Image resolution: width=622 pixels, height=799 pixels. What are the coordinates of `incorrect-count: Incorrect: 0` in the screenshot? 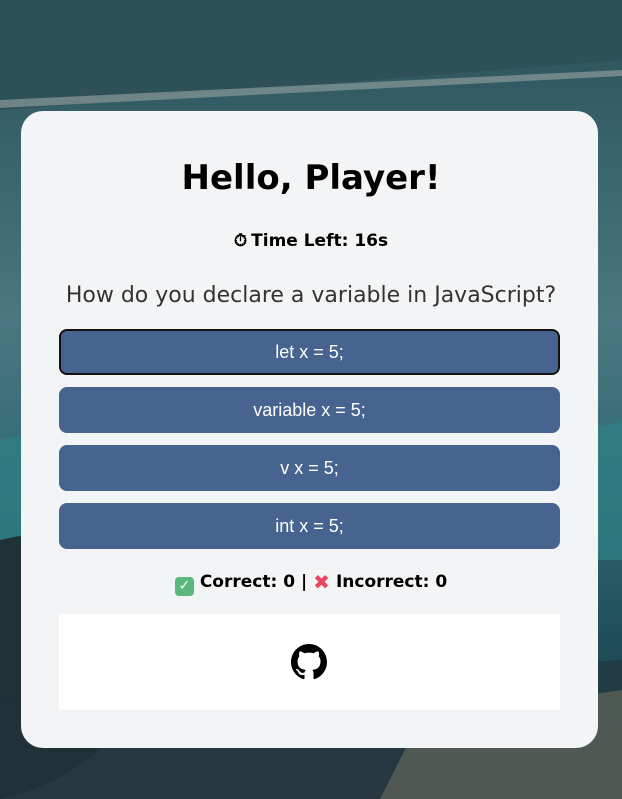 It's located at (391, 582).